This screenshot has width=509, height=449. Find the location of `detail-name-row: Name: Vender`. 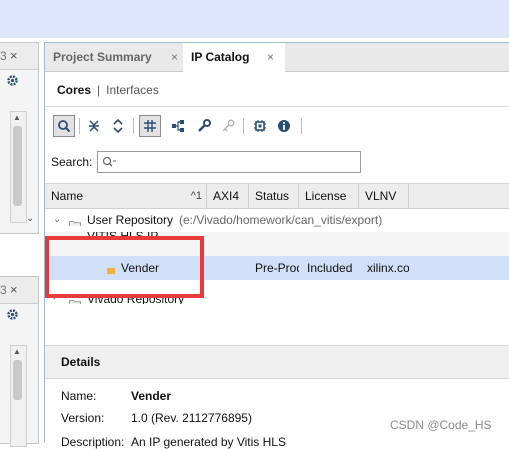

detail-name-row: Name: Vender is located at coordinates (116, 396).